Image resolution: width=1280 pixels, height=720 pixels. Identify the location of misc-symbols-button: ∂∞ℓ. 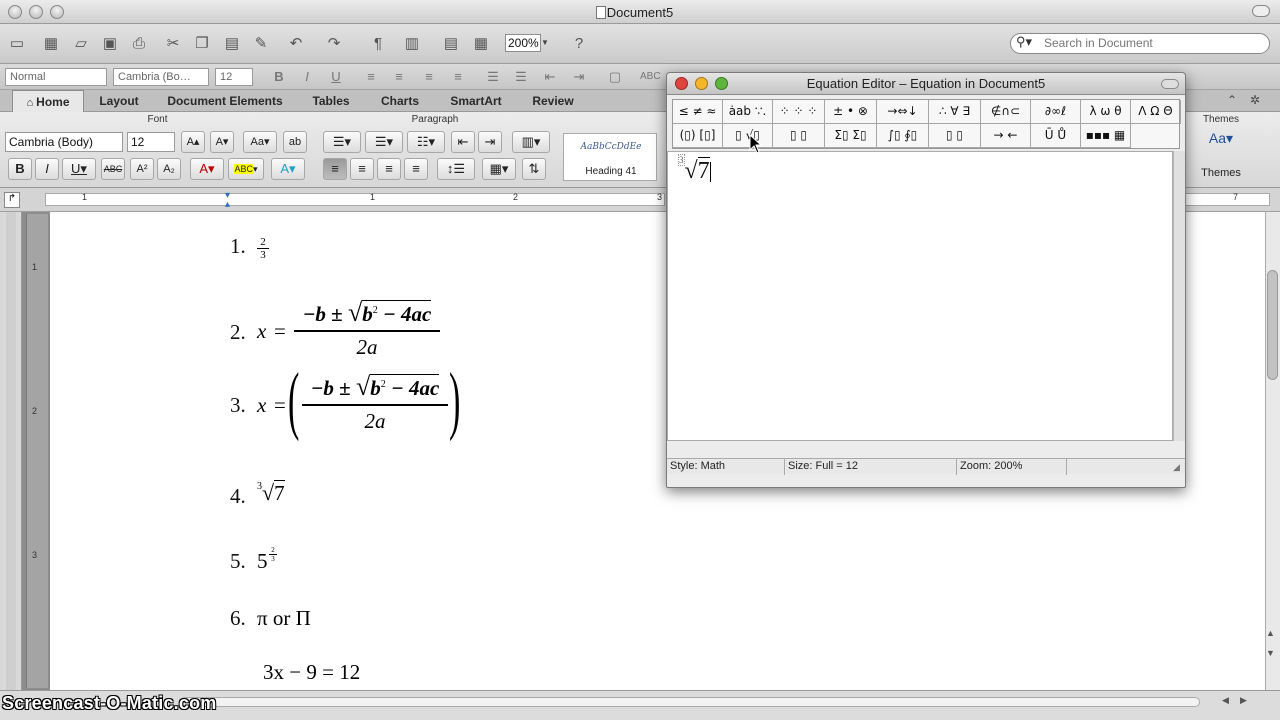
(1056, 112).